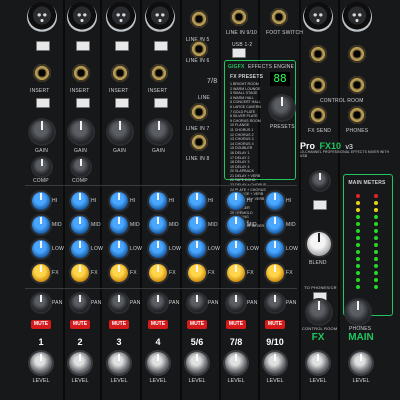 This screenshot has width=400, height=400. I want to click on pan-label-2: PAN, so click(96, 303).